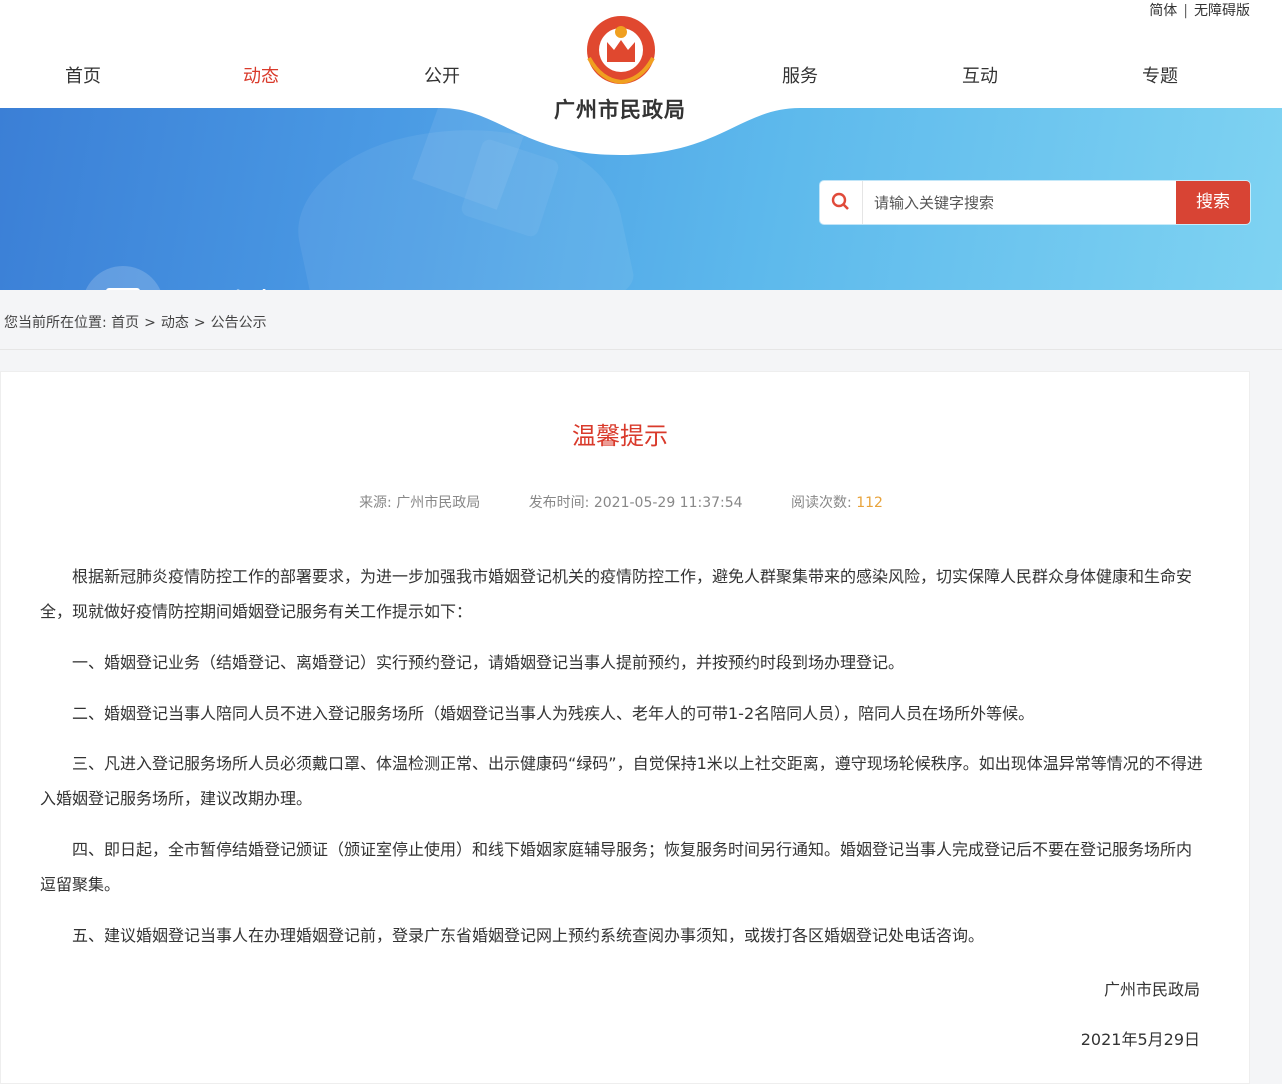 This screenshot has width=1282, height=1084. Describe the element at coordinates (125, 323) in the screenshot. I see `breadcrumb-home: 首页` at that location.